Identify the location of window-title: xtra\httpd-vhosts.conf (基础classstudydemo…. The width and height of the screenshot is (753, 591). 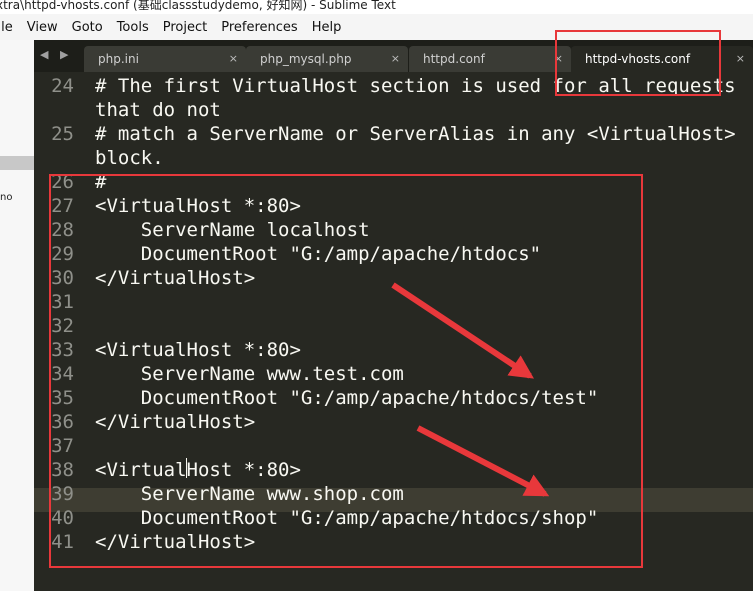
(198, 6).